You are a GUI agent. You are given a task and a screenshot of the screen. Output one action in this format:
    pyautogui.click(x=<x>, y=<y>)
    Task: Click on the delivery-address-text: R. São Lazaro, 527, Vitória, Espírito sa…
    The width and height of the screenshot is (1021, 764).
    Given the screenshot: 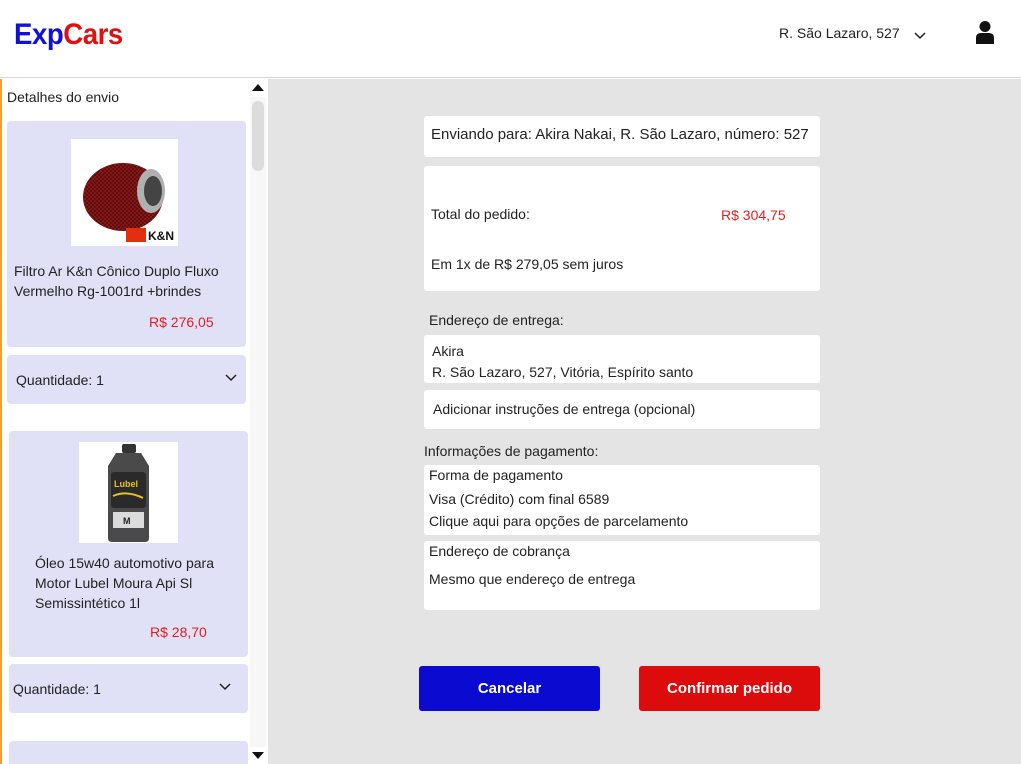 What is the action you would take?
    pyautogui.click(x=563, y=372)
    